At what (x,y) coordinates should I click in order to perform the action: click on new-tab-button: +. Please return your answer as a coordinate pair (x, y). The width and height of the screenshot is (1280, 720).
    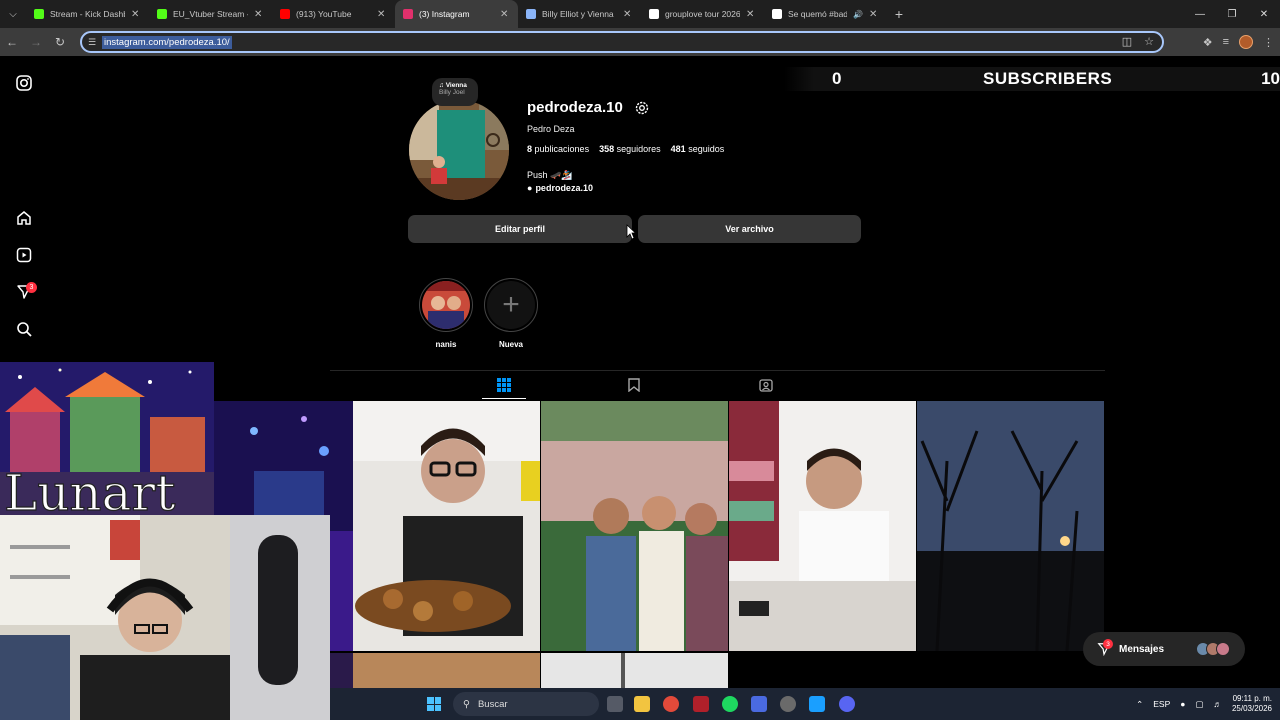
    Looking at the image, I should click on (899, 14).